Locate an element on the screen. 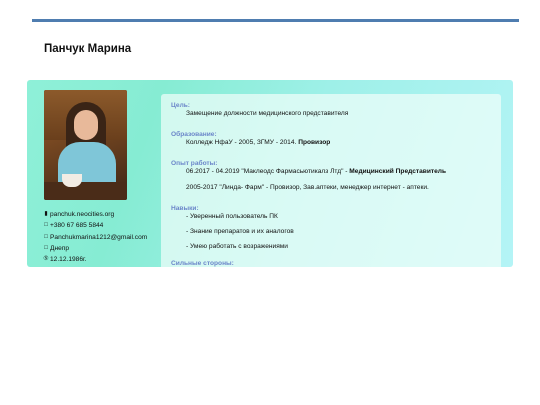 This screenshot has height=405, width=540. header-accent-bar is located at coordinates (275, 20).